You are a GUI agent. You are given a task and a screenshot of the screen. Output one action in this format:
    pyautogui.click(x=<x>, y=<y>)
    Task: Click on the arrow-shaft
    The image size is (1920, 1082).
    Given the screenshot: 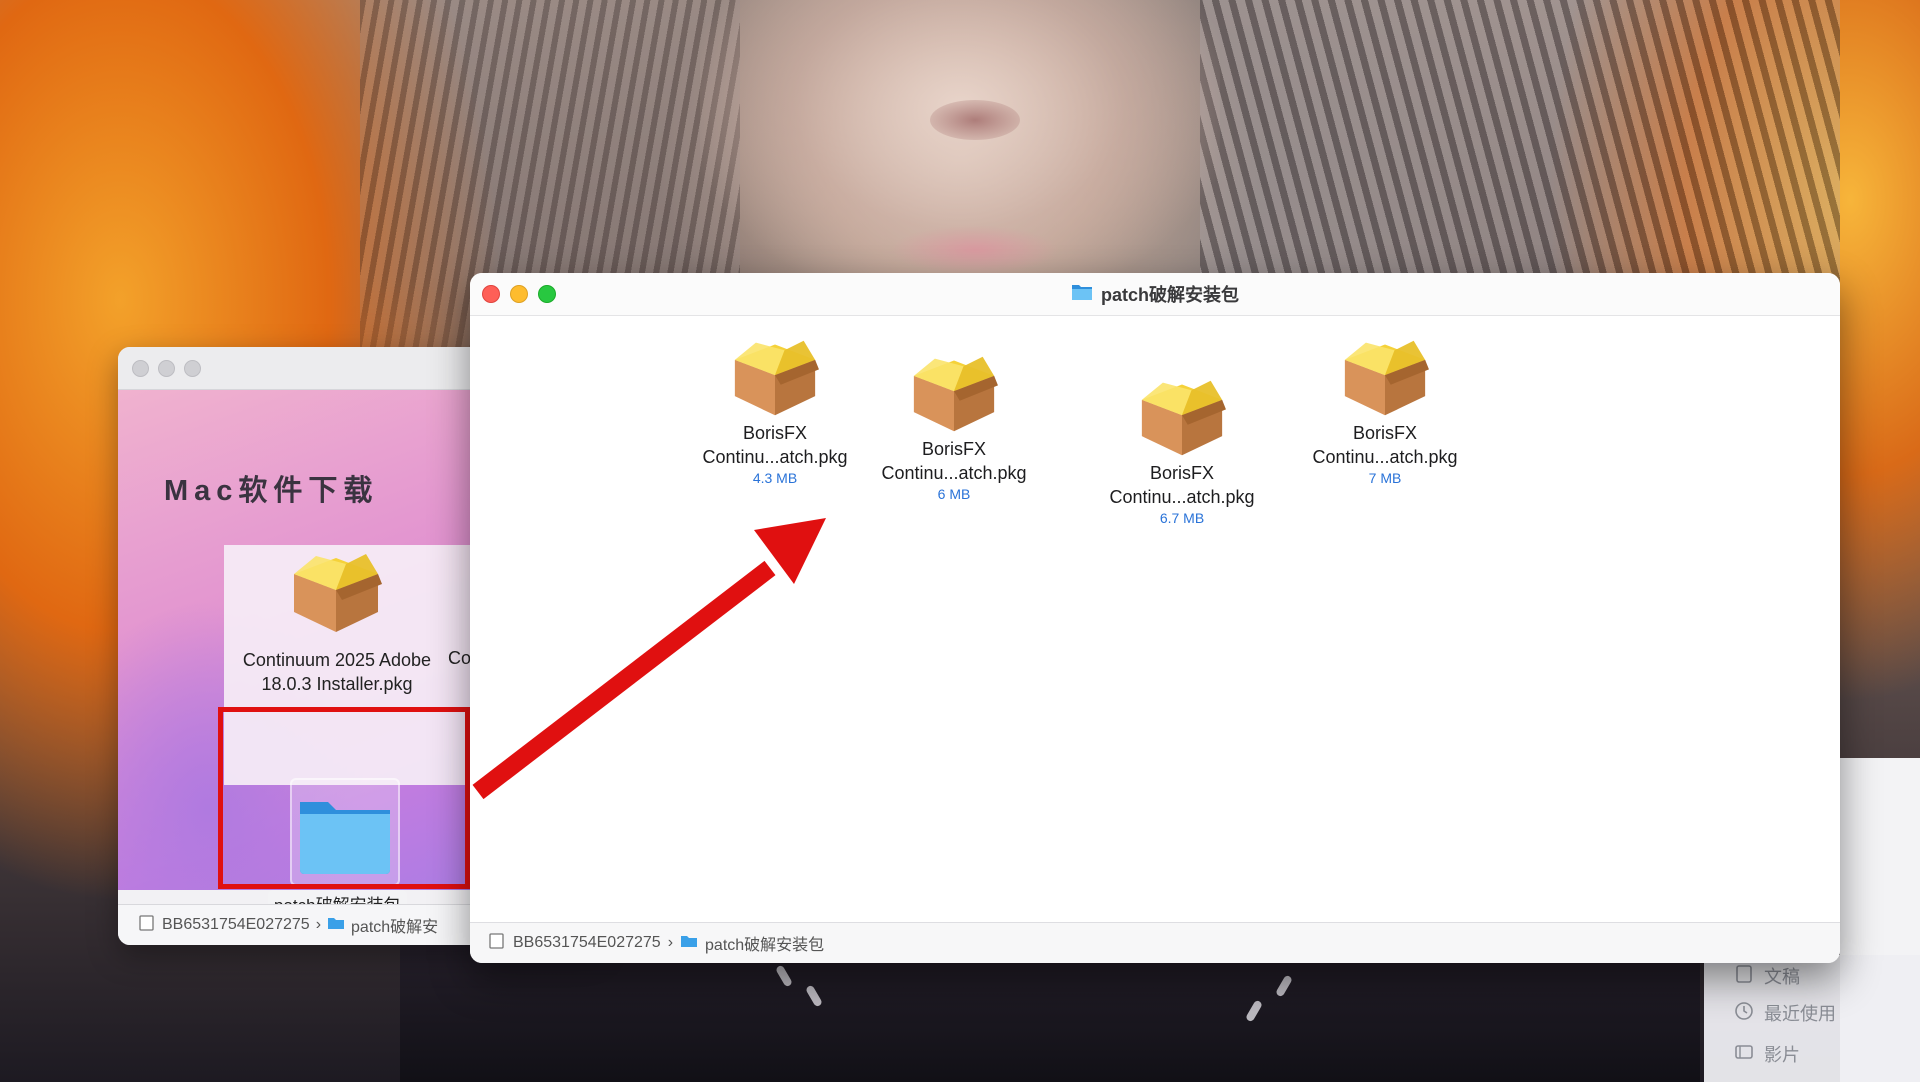 What is the action you would take?
    pyautogui.click(x=624, y=680)
    